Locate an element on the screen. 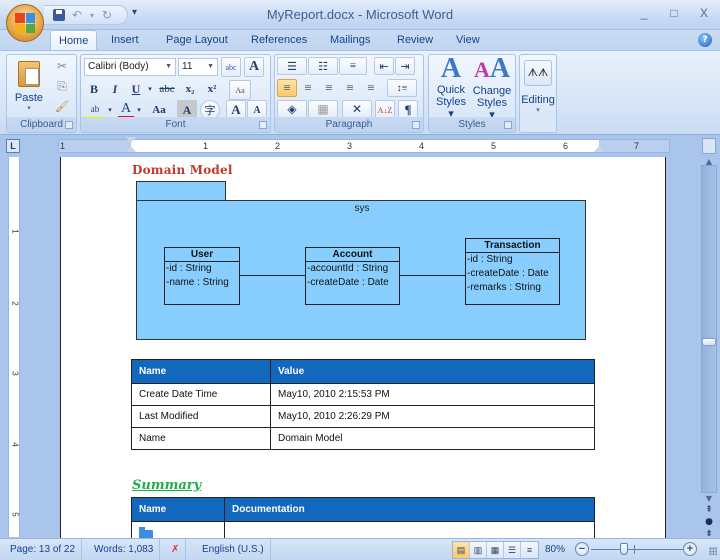 The height and width of the screenshot is (560, 720). clear-formatting-button: abc is located at coordinates (231, 67).